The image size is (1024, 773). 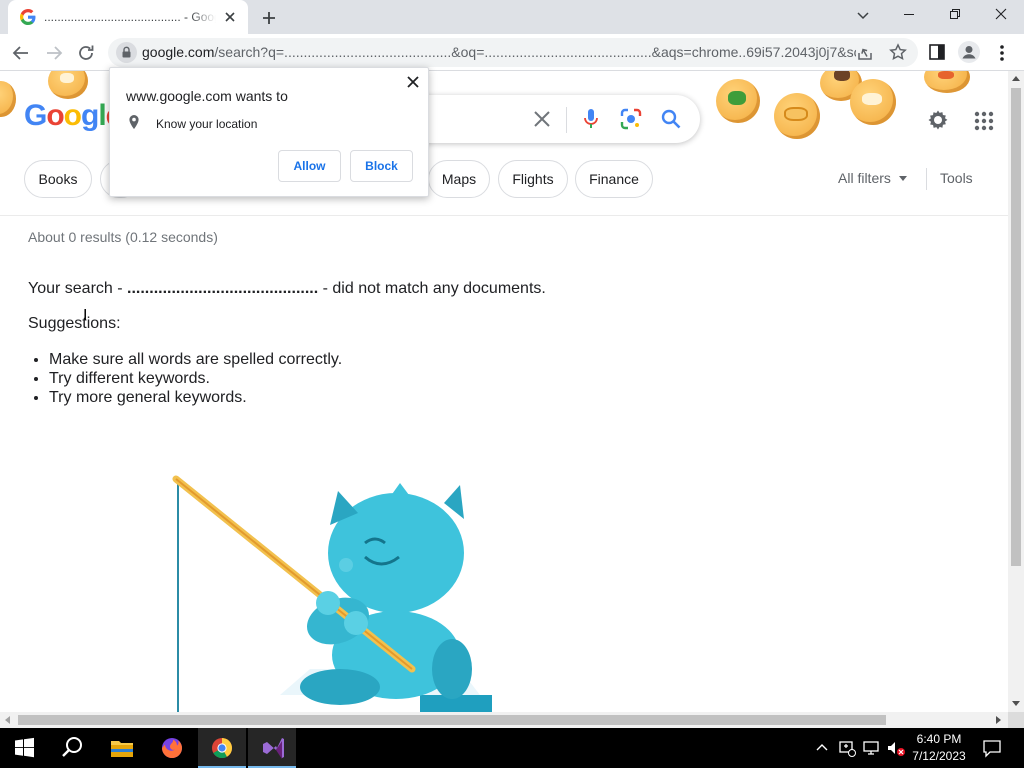 I want to click on caret-down-icon, so click(x=902, y=178).